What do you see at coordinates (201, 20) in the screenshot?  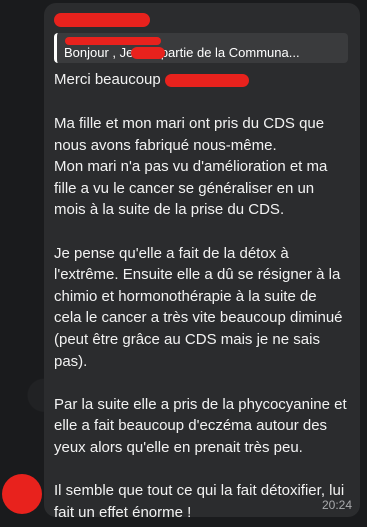 I see `sender-name` at bounding box center [201, 20].